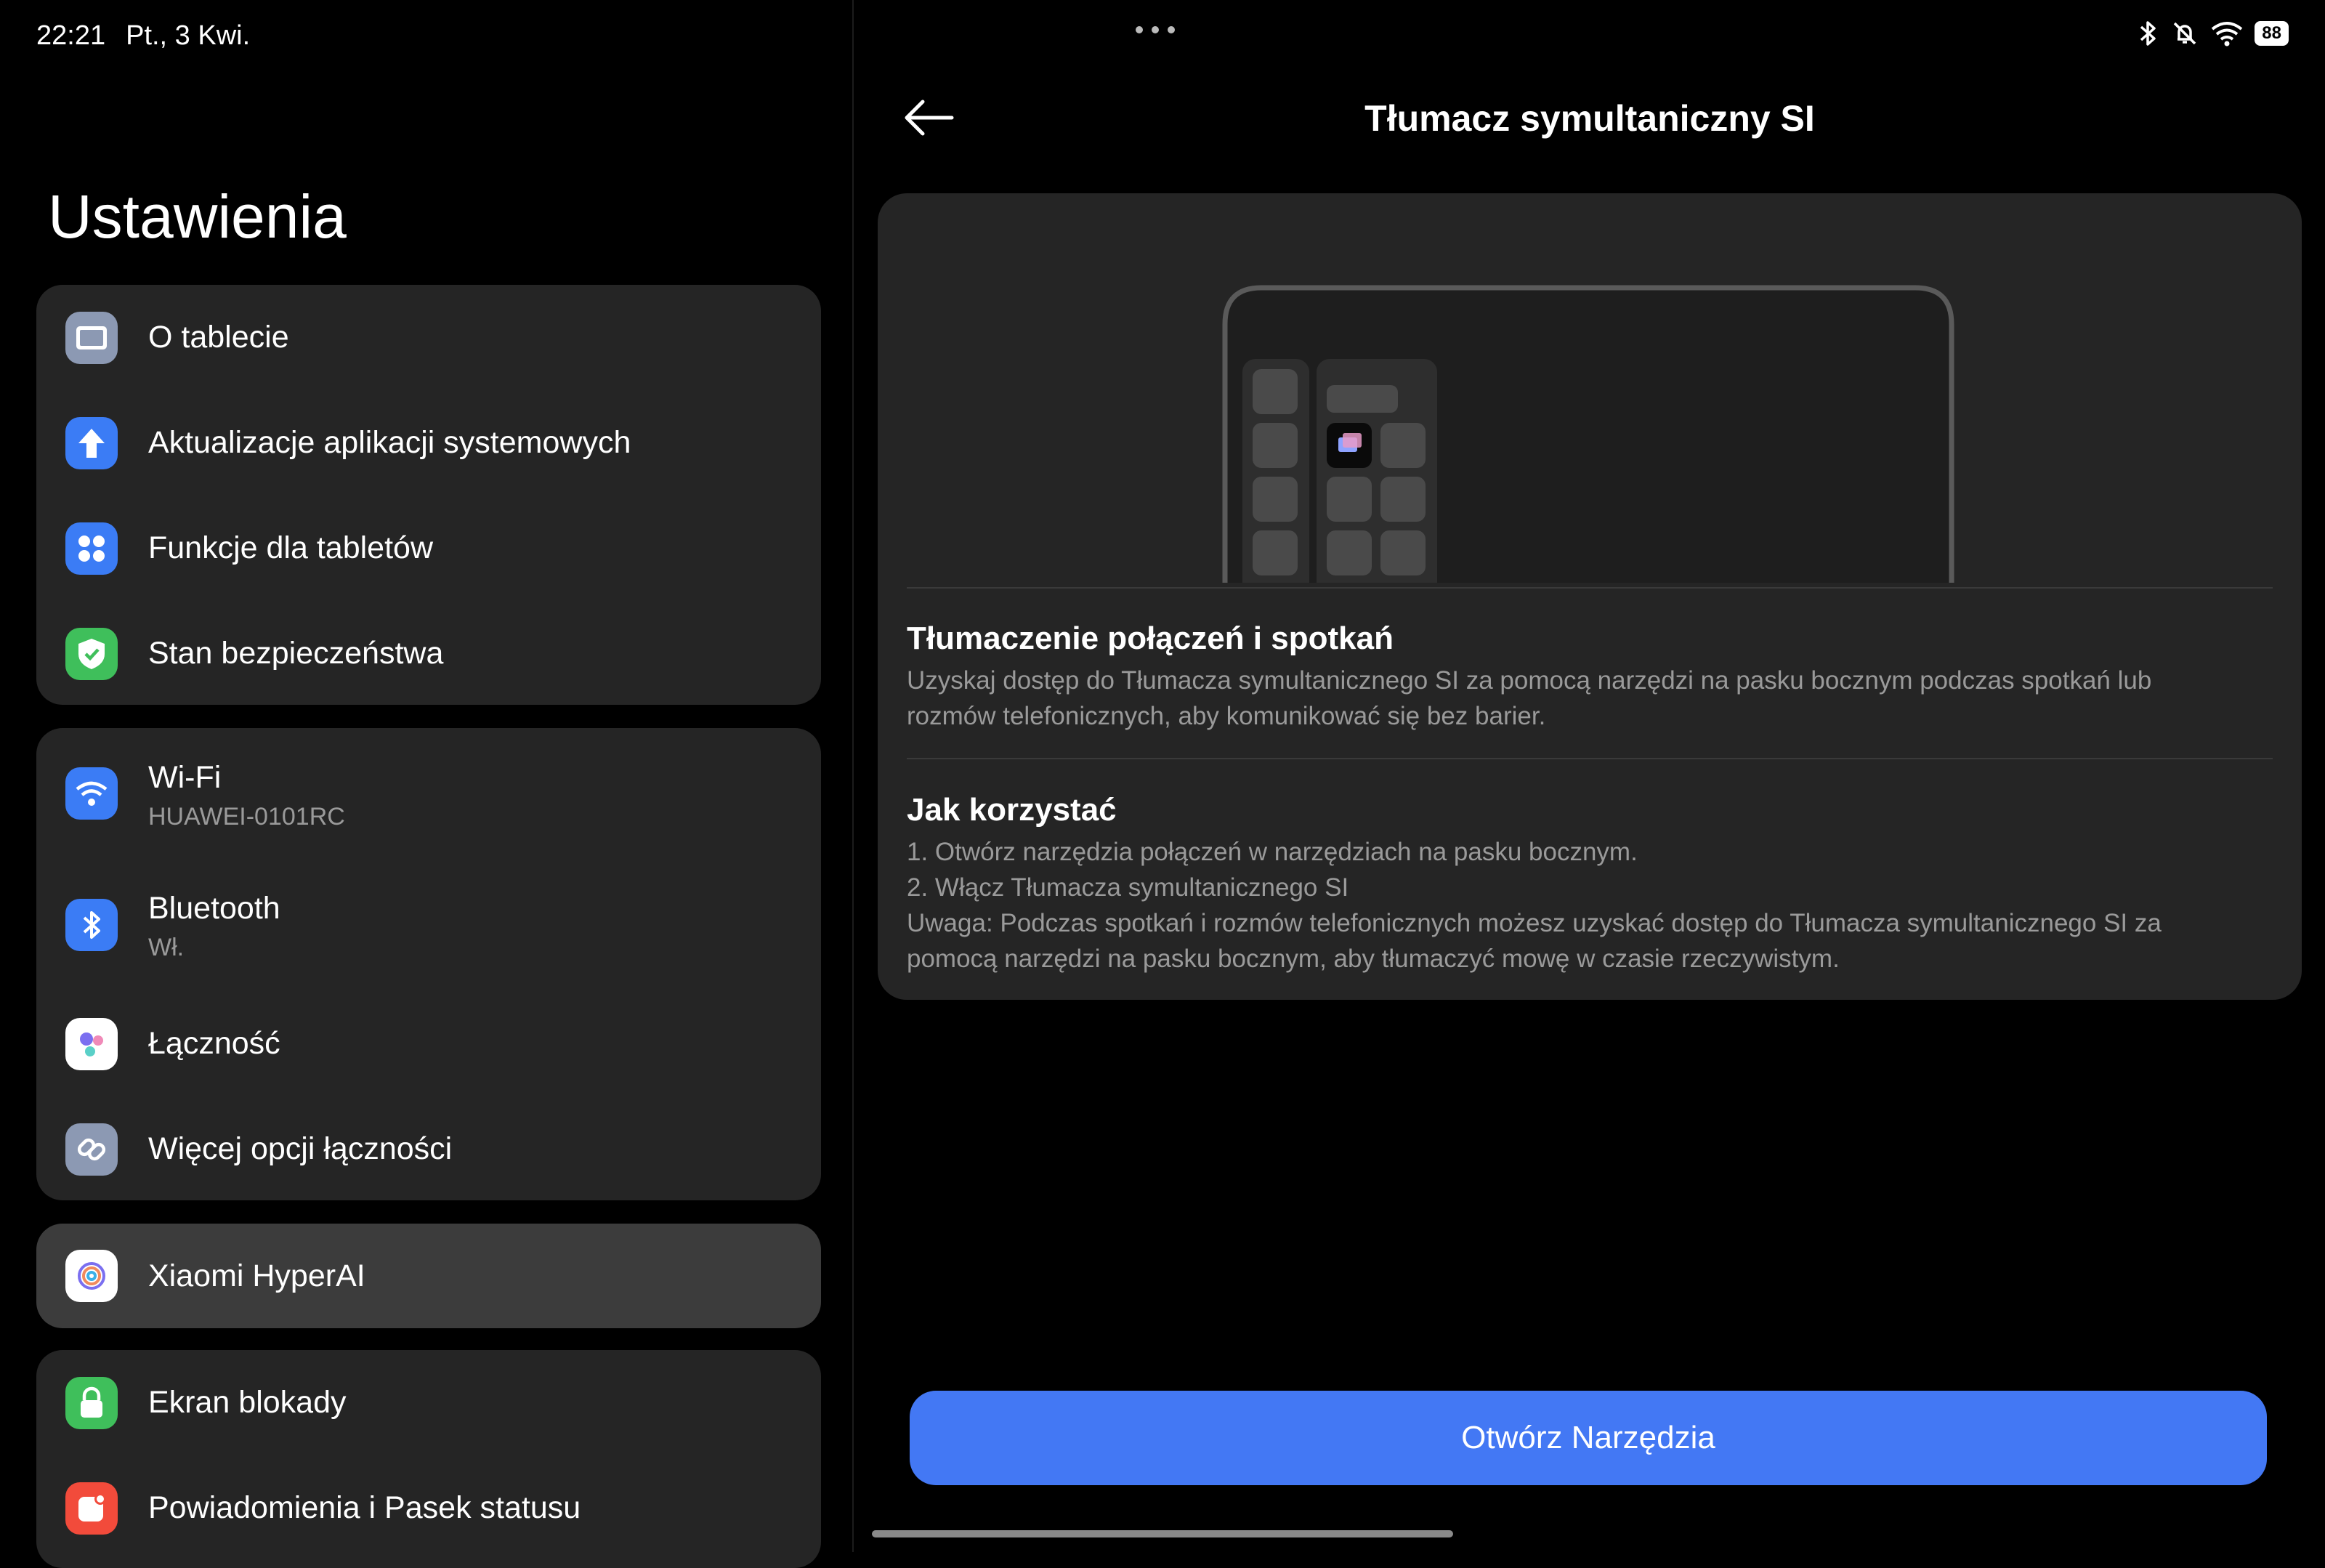 The width and height of the screenshot is (2325, 1568). Describe the element at coordinates (198, 216) in the screenshot. I see `settings-title: Ustawienia` at that location.